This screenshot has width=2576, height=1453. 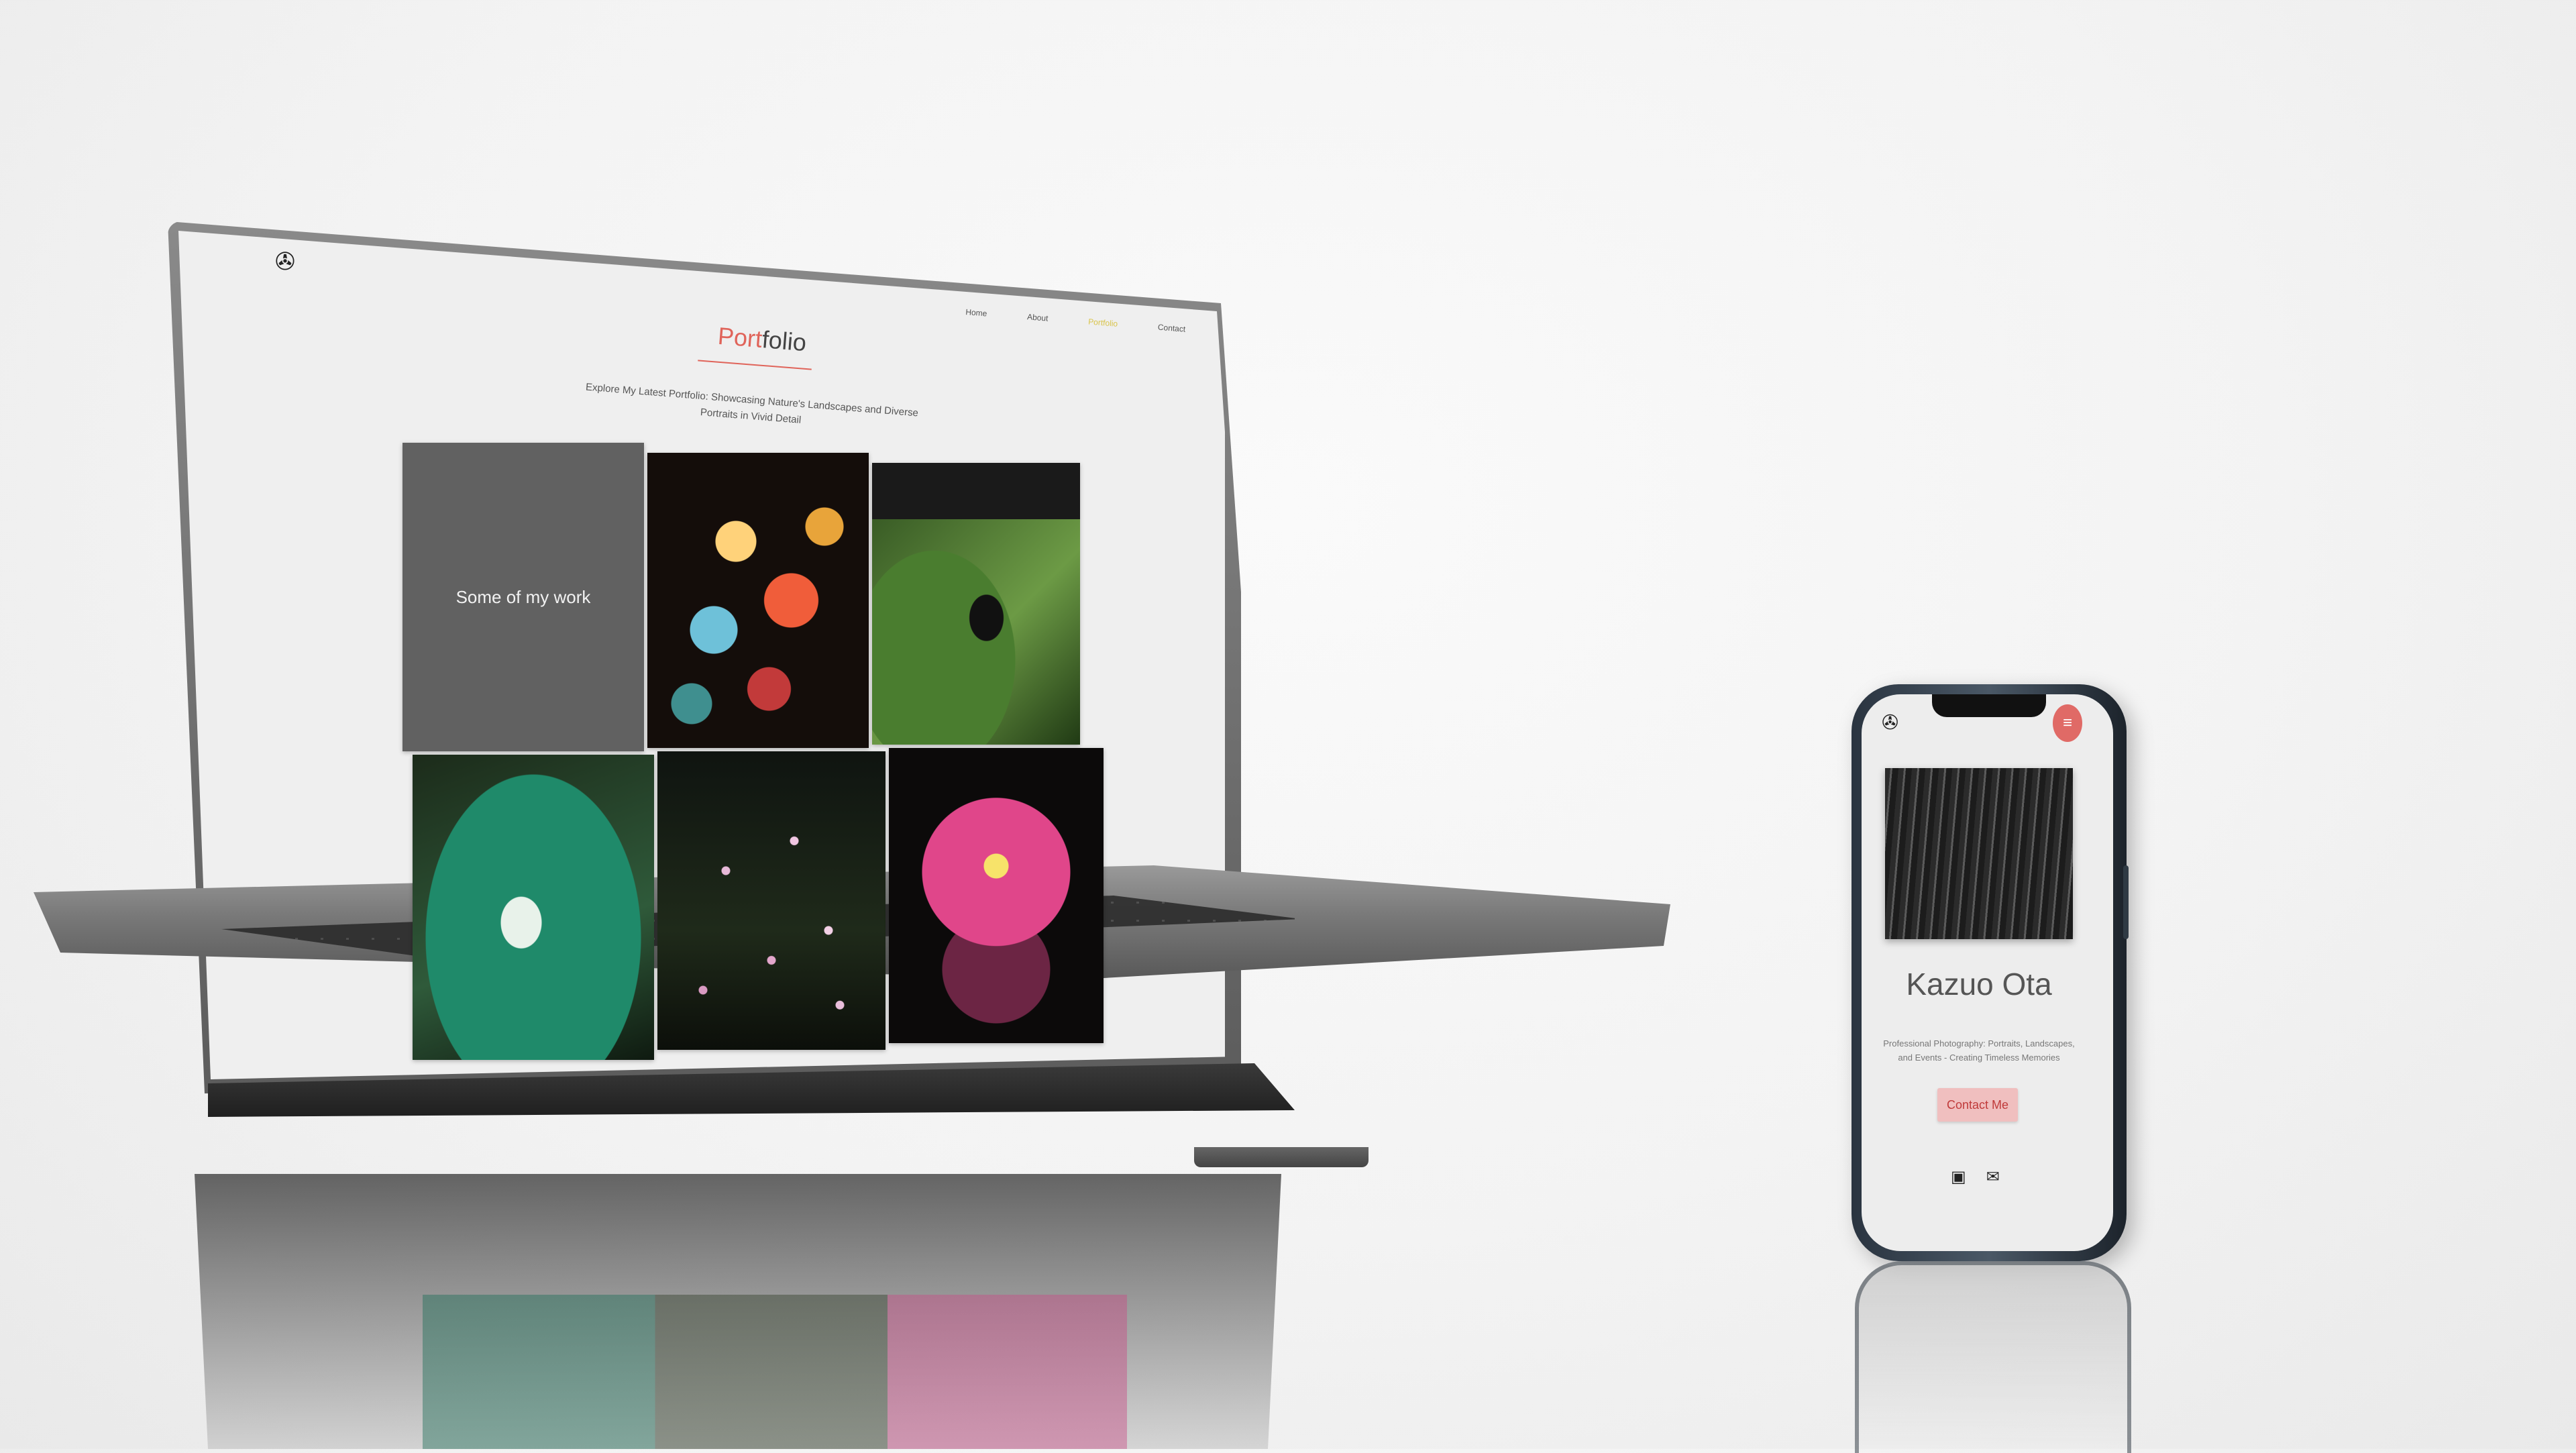 I want to click on social-links: ▣ ✉, so click(x=1975, y=1177).